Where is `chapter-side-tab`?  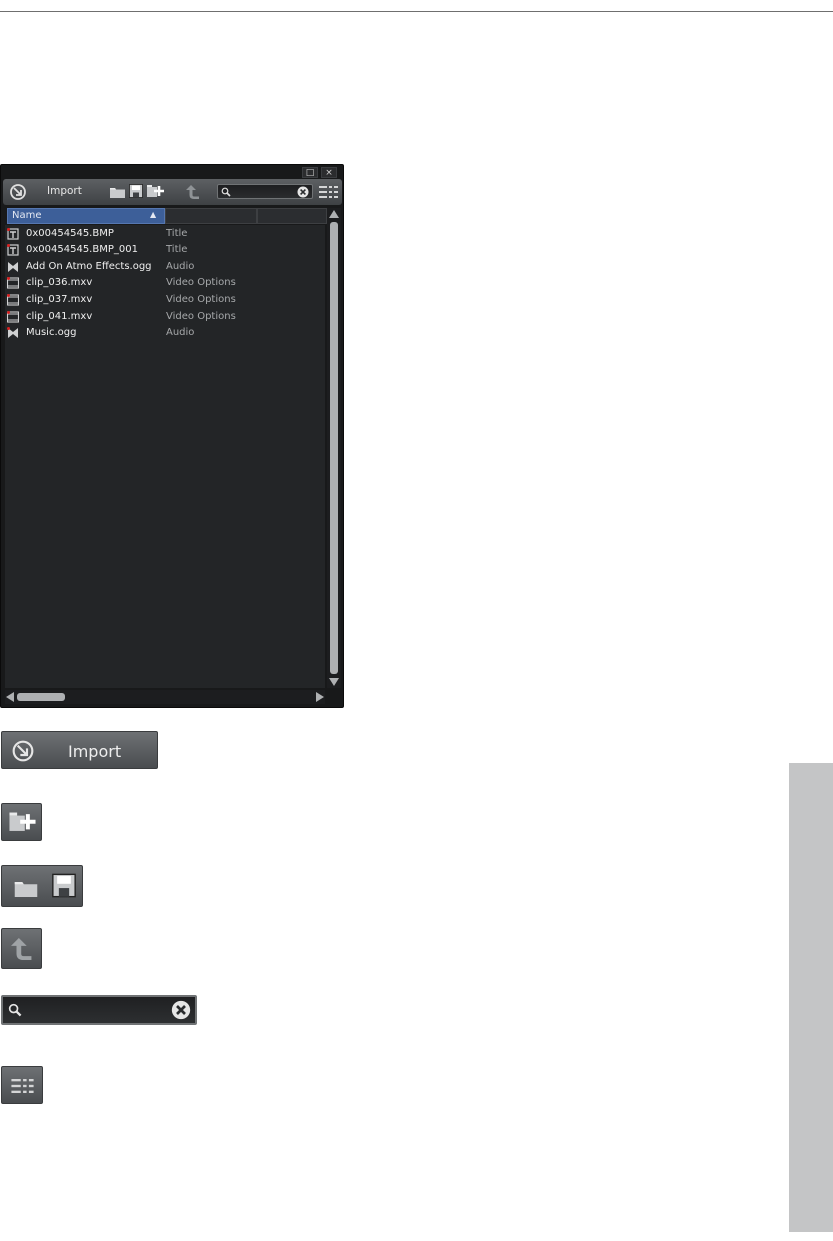 chapter-side-tab is located at coordinates (811, 997).